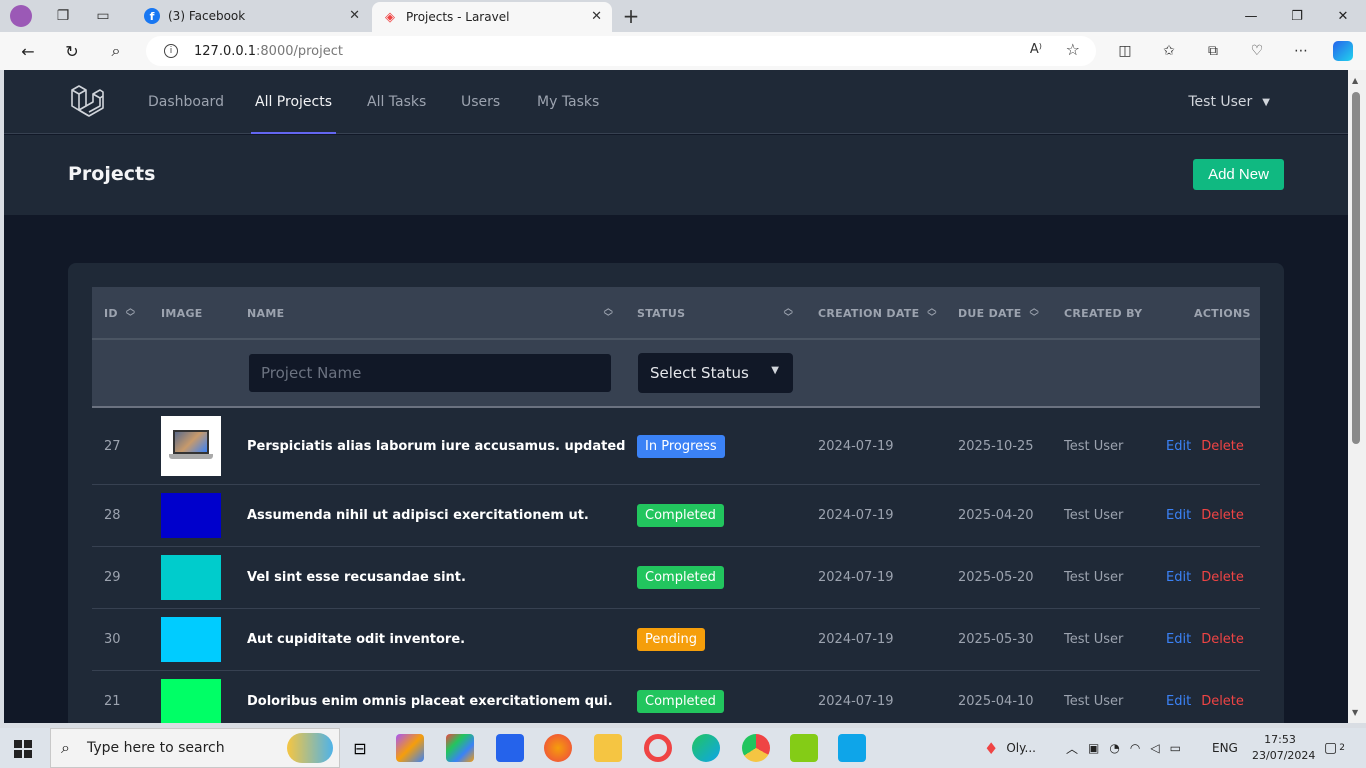 The height and width of the screenshot is (768, 1366). Describe the element at coordinates (63, 16) in the screenshot. I see `workspaces-icon: ❐` at that location.